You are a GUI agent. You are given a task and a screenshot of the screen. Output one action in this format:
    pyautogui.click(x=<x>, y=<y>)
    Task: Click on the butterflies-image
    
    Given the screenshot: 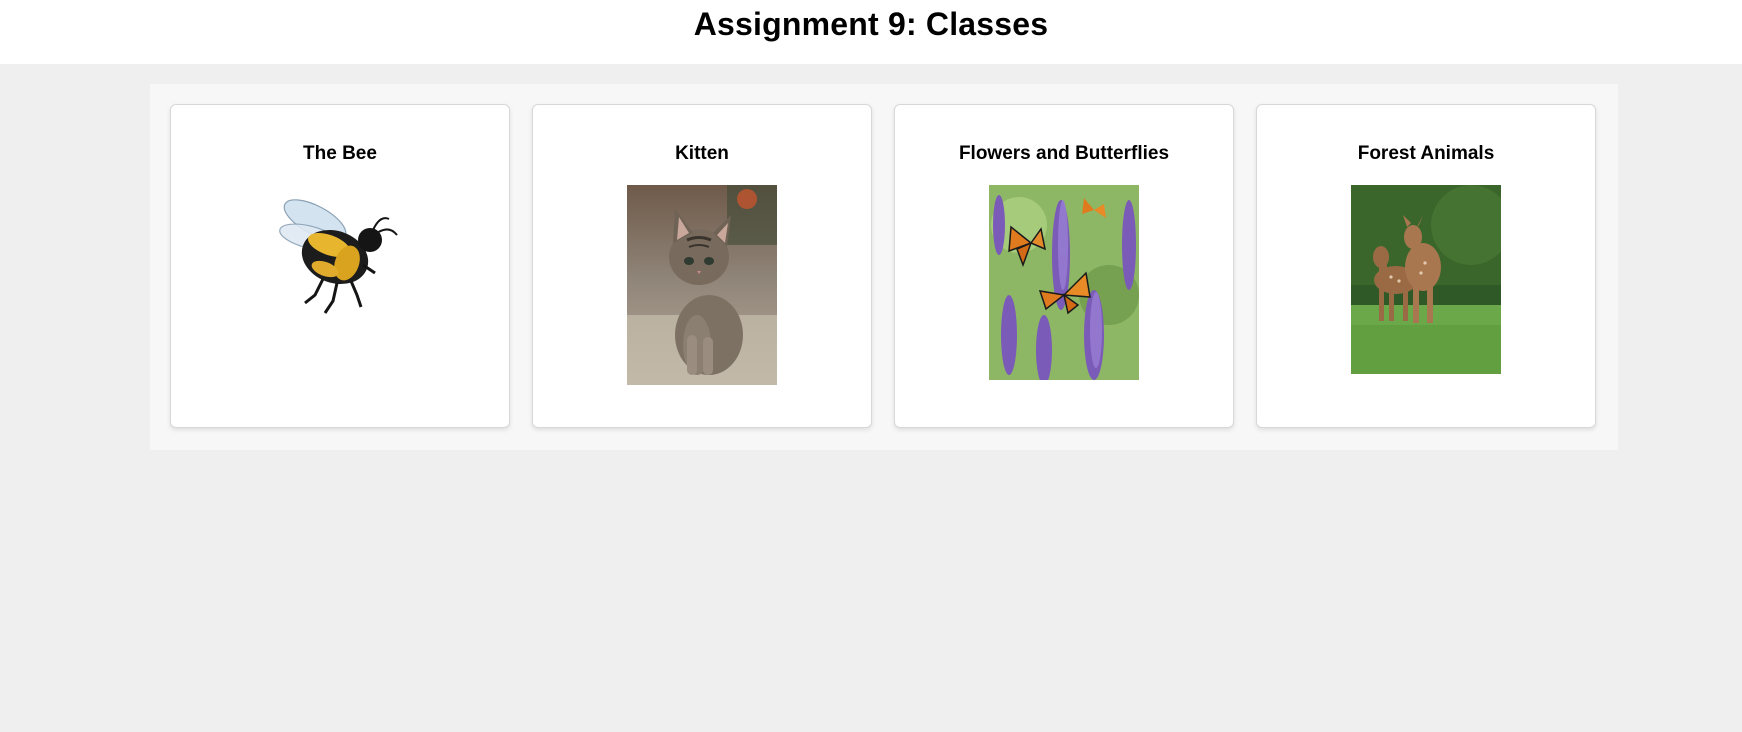 What is the action you would take?
    pyautogui.click(x=1064, y=282)
    